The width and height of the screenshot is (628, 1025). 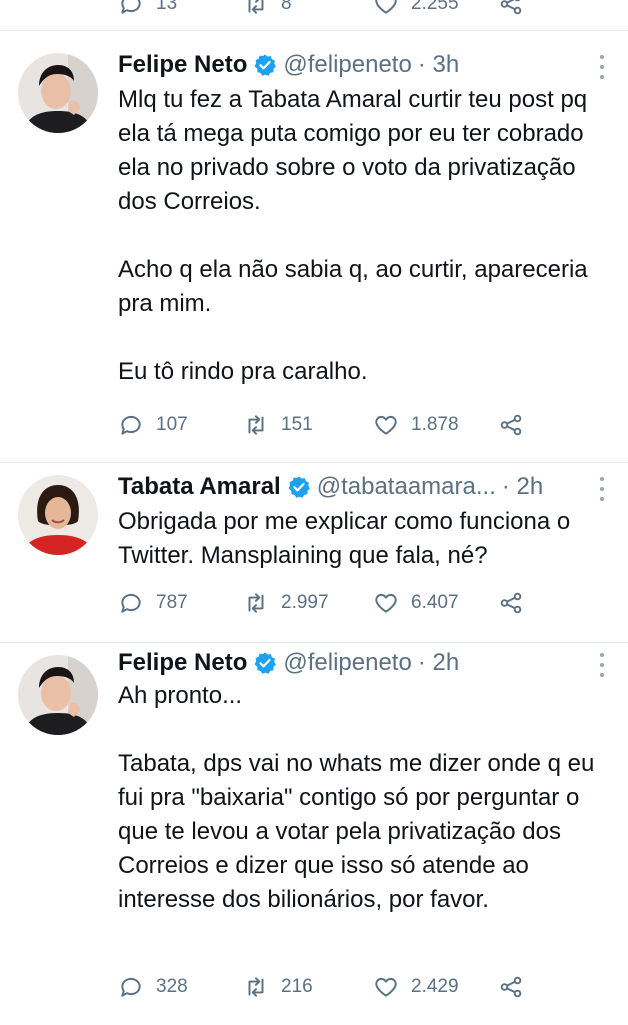 I want to click on like-count: 2.429, so click(x=435, y=987).